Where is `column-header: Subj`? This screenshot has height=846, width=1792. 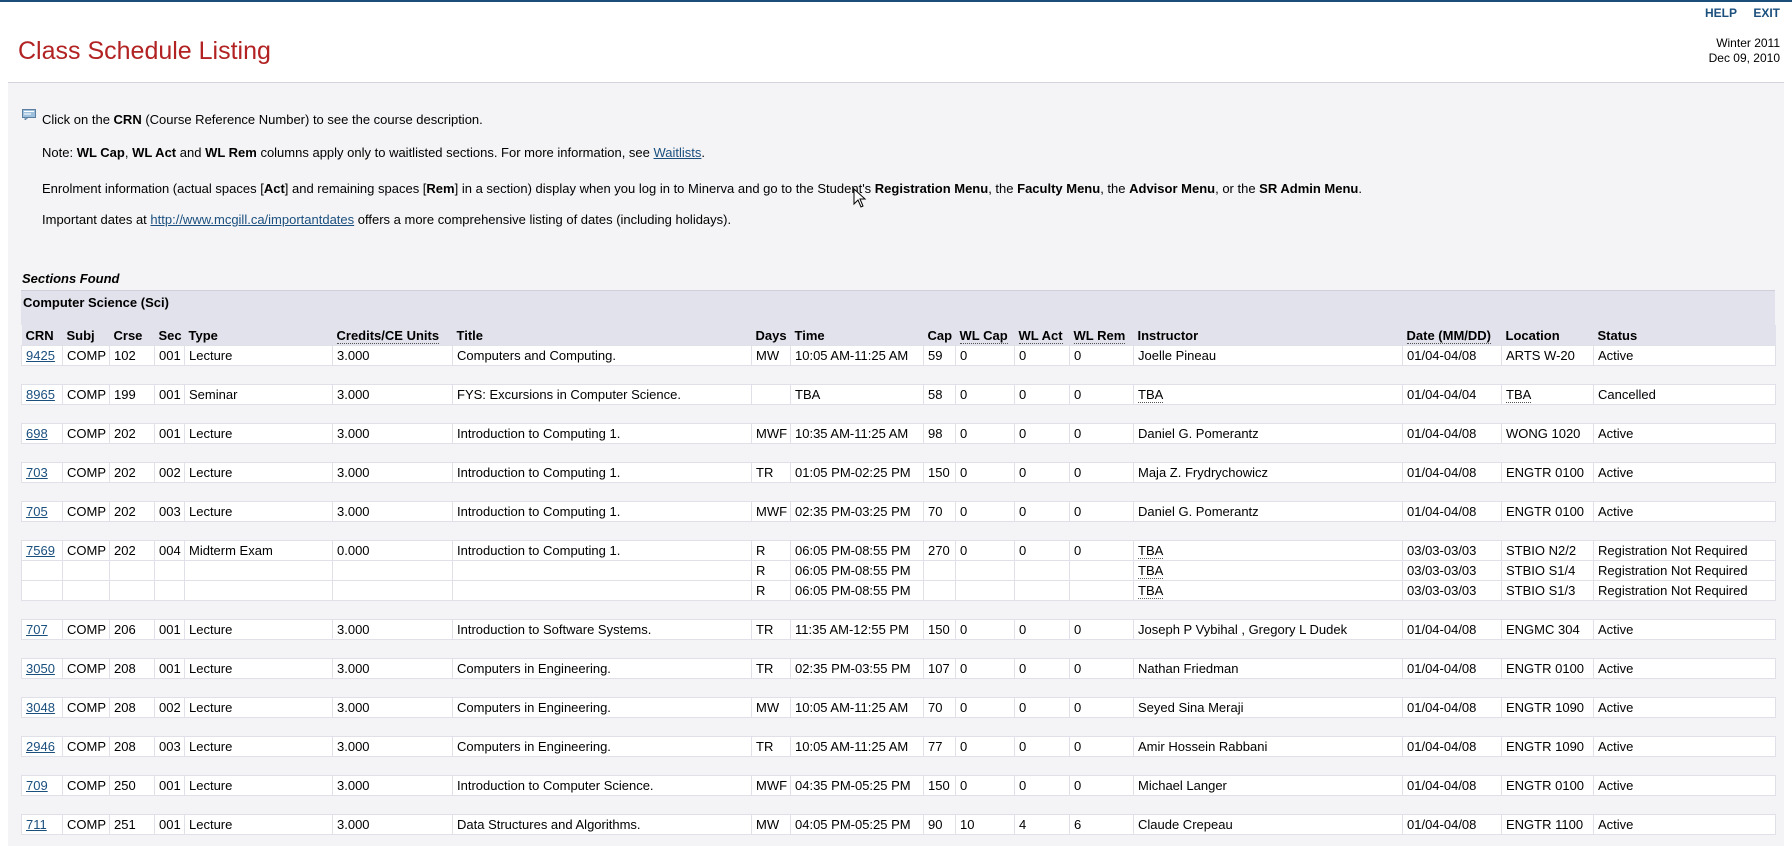 column-header: Subj is located at coordinates (86, 335).